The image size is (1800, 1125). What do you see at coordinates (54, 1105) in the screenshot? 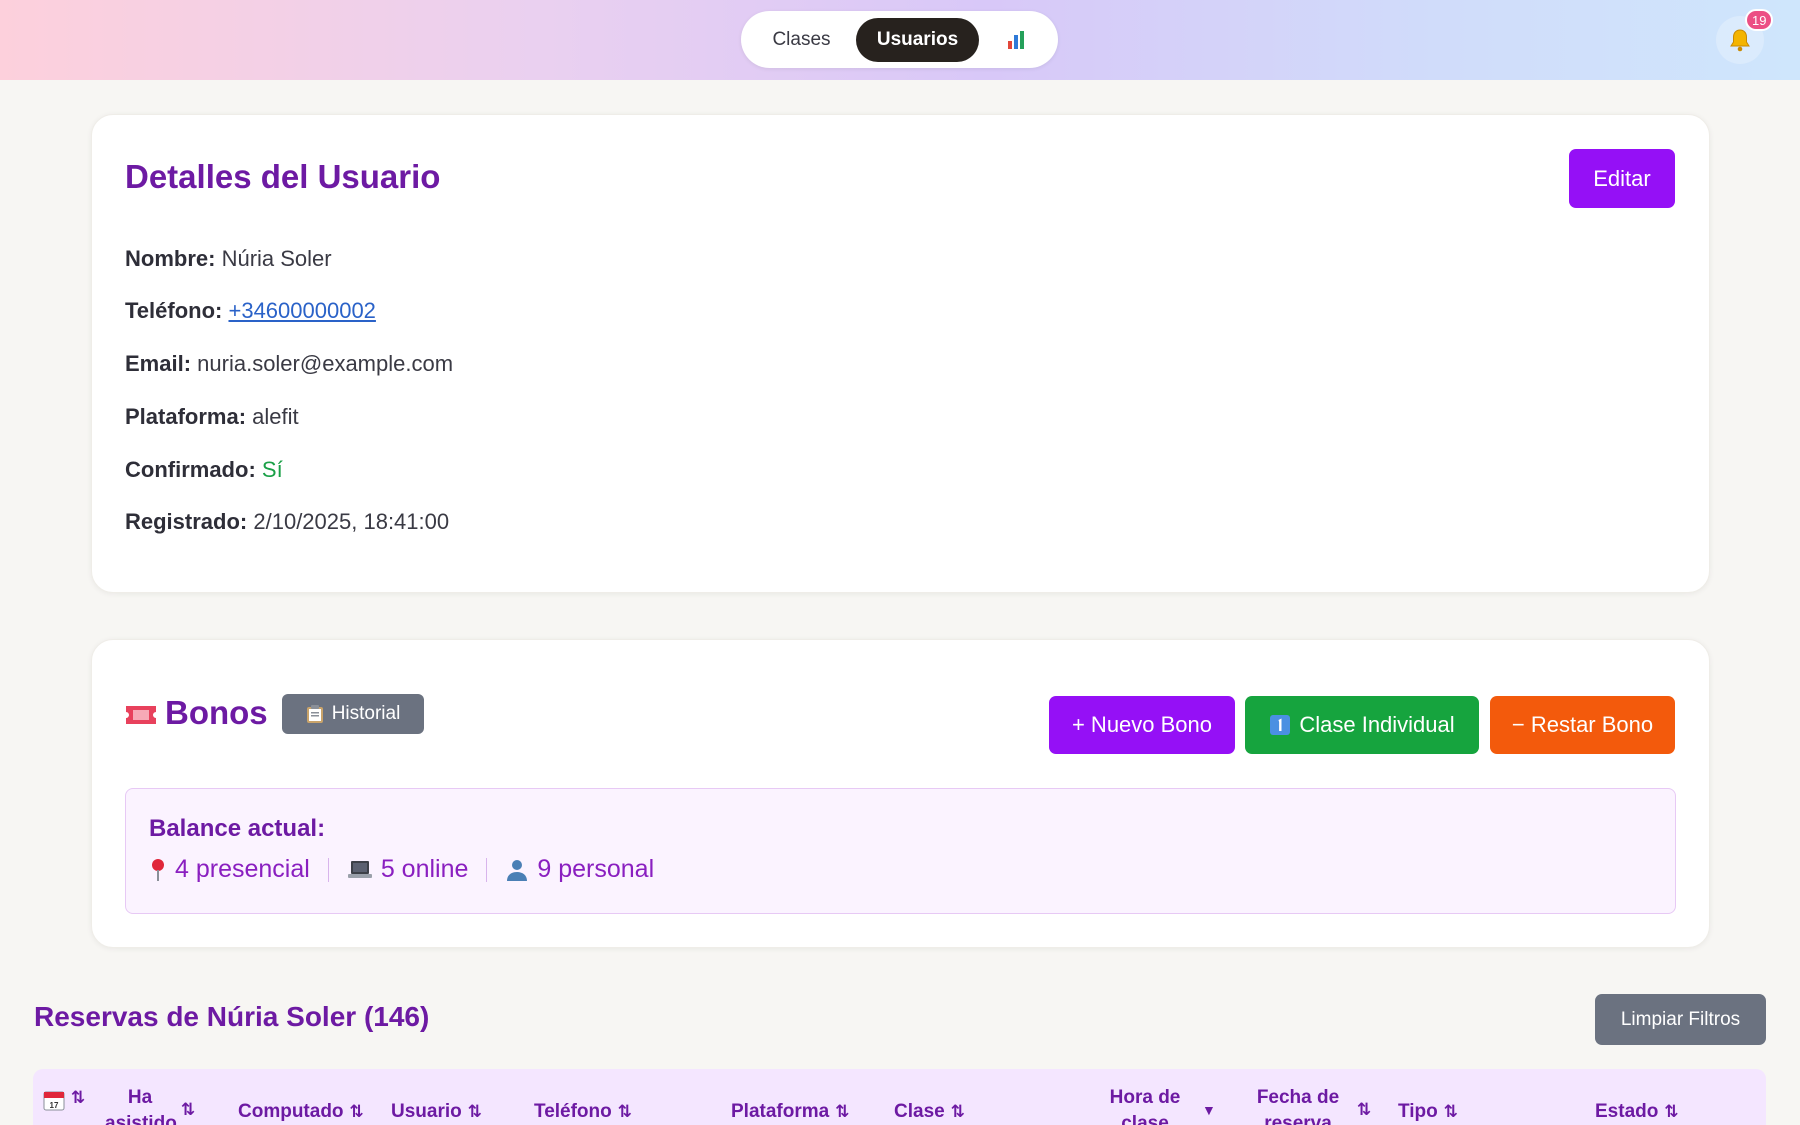
I see `svg-text: 17` at bounding box center [54, 1105].